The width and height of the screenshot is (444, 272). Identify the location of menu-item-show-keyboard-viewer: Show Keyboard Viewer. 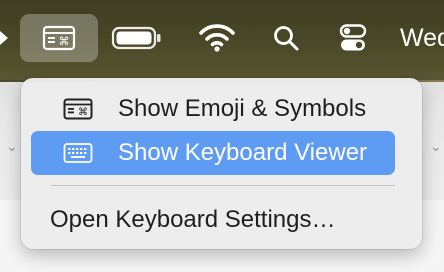
(213, 153).